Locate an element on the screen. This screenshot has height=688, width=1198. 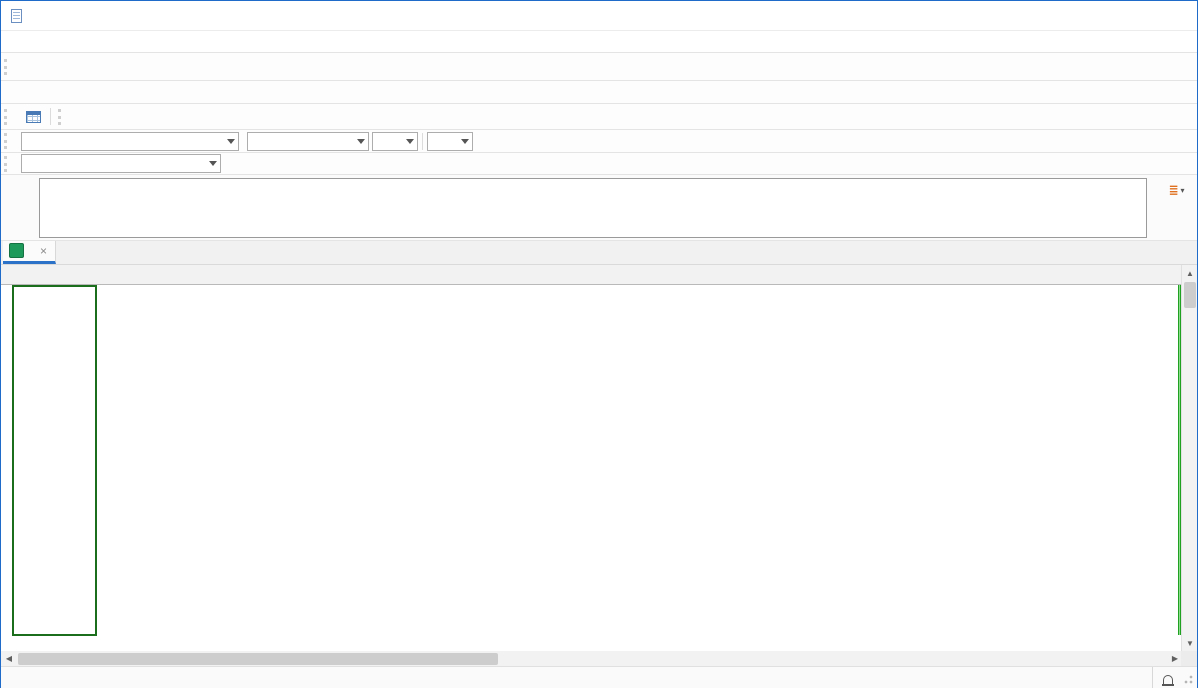
vertical-scroll-thumb is located at coordinates (1190, 295).